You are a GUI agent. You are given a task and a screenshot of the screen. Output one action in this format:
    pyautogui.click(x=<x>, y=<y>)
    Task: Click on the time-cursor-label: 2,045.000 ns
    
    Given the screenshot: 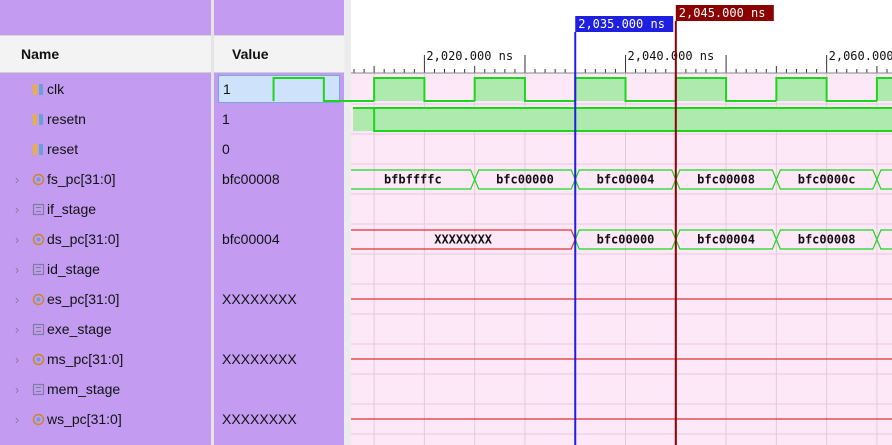 What is the action you would take?
    pyautogui.click(x=722, y=13)
    